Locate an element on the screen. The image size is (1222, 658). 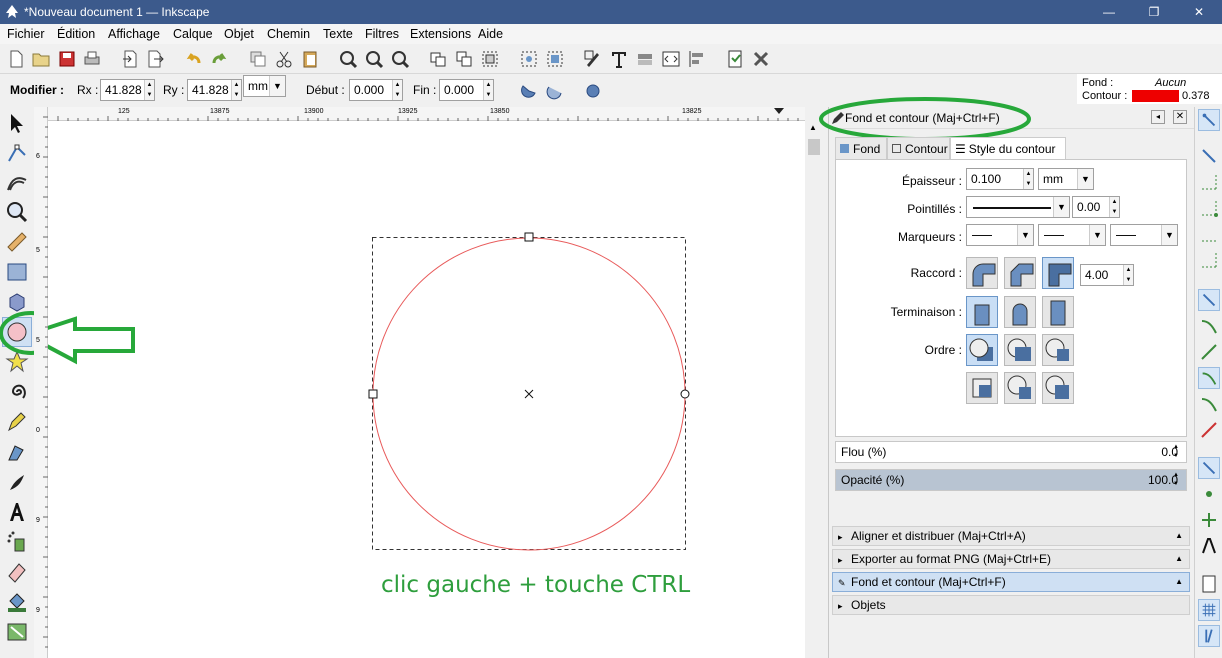
document-properties-icon is located at coordinates (735, 59).